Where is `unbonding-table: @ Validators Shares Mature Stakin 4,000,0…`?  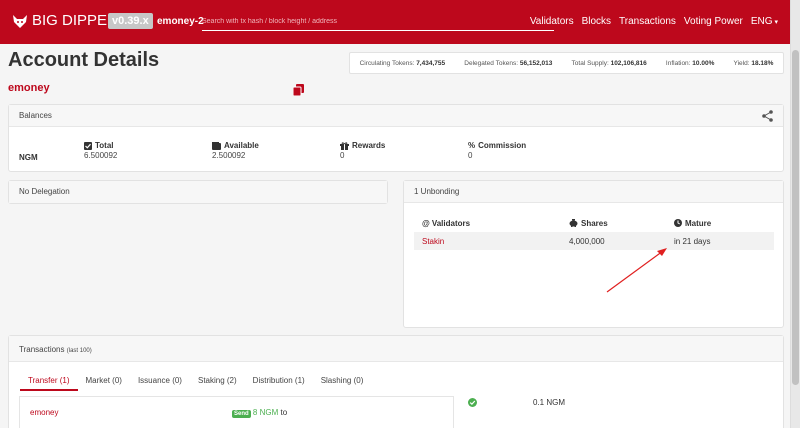
unbonding-table: @ Validators Shares Mature Stakin 4,000,0… is located at coordinates (594, 232).